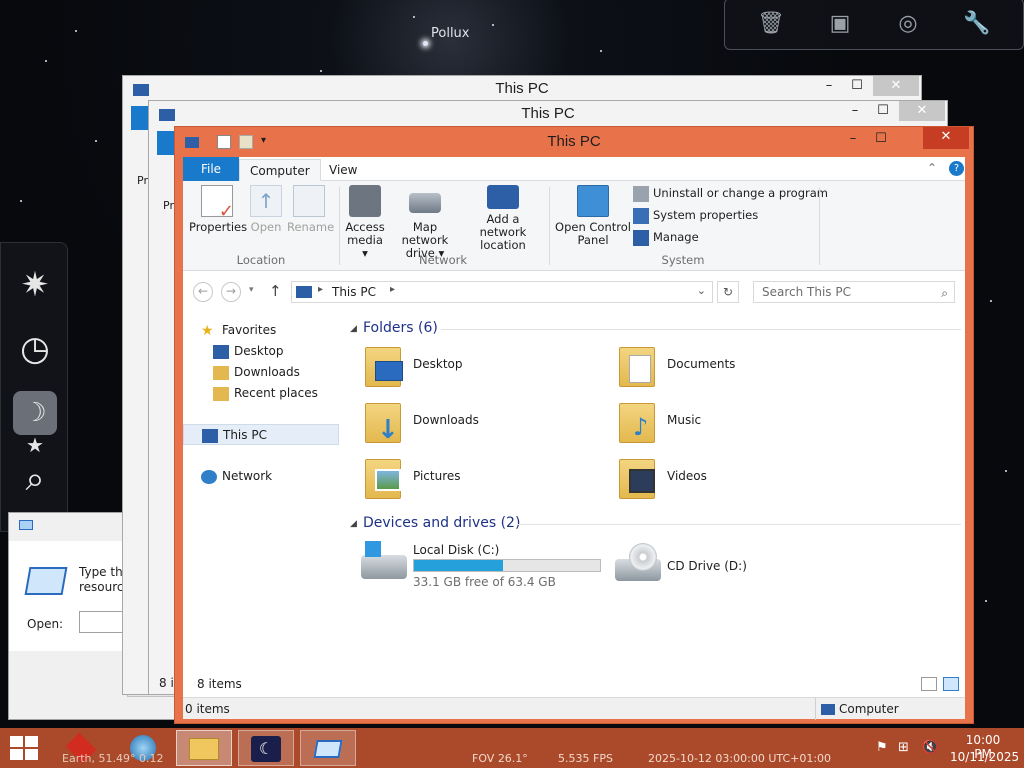  I want to click on help-icon: ?, so click(956, 168).